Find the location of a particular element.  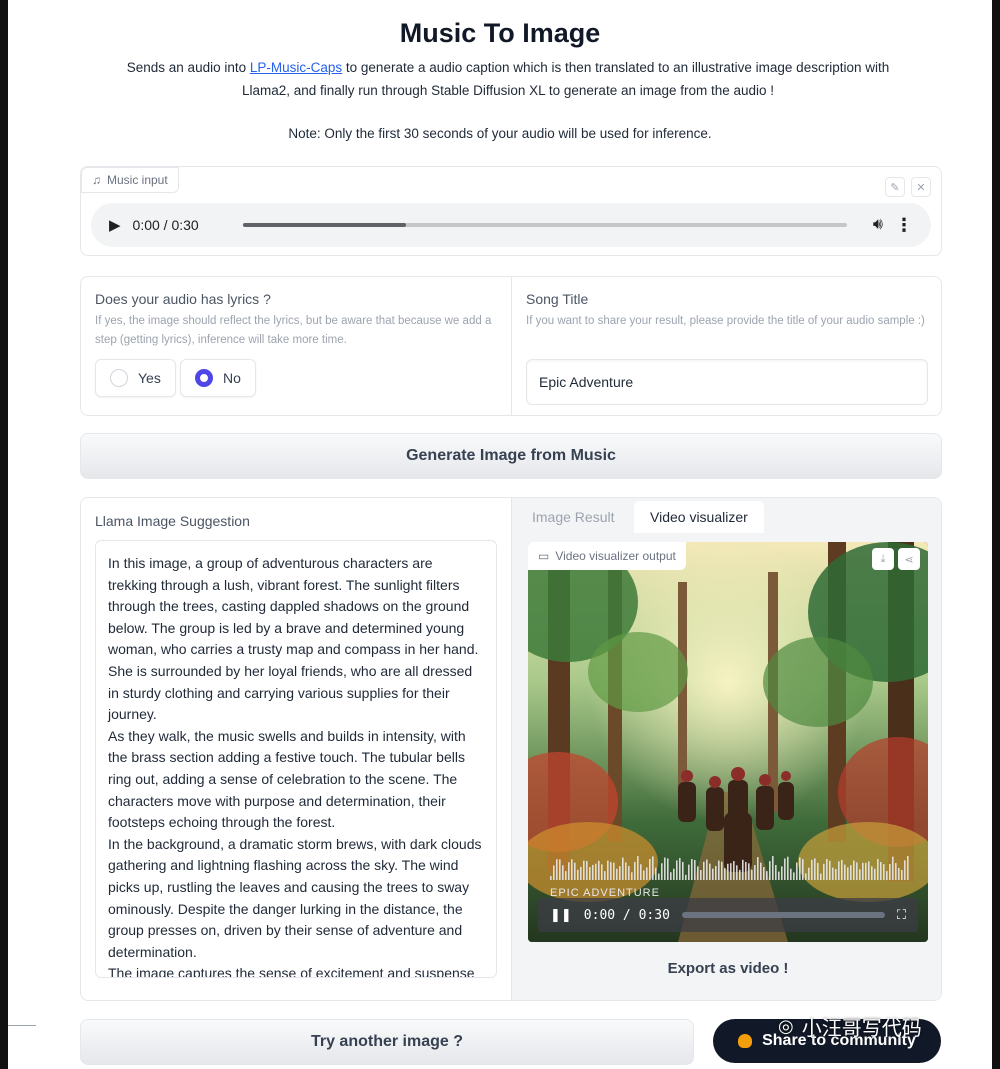

lyrics-label: Does your audio has lyrics ? is located at coordinates (183, 299).